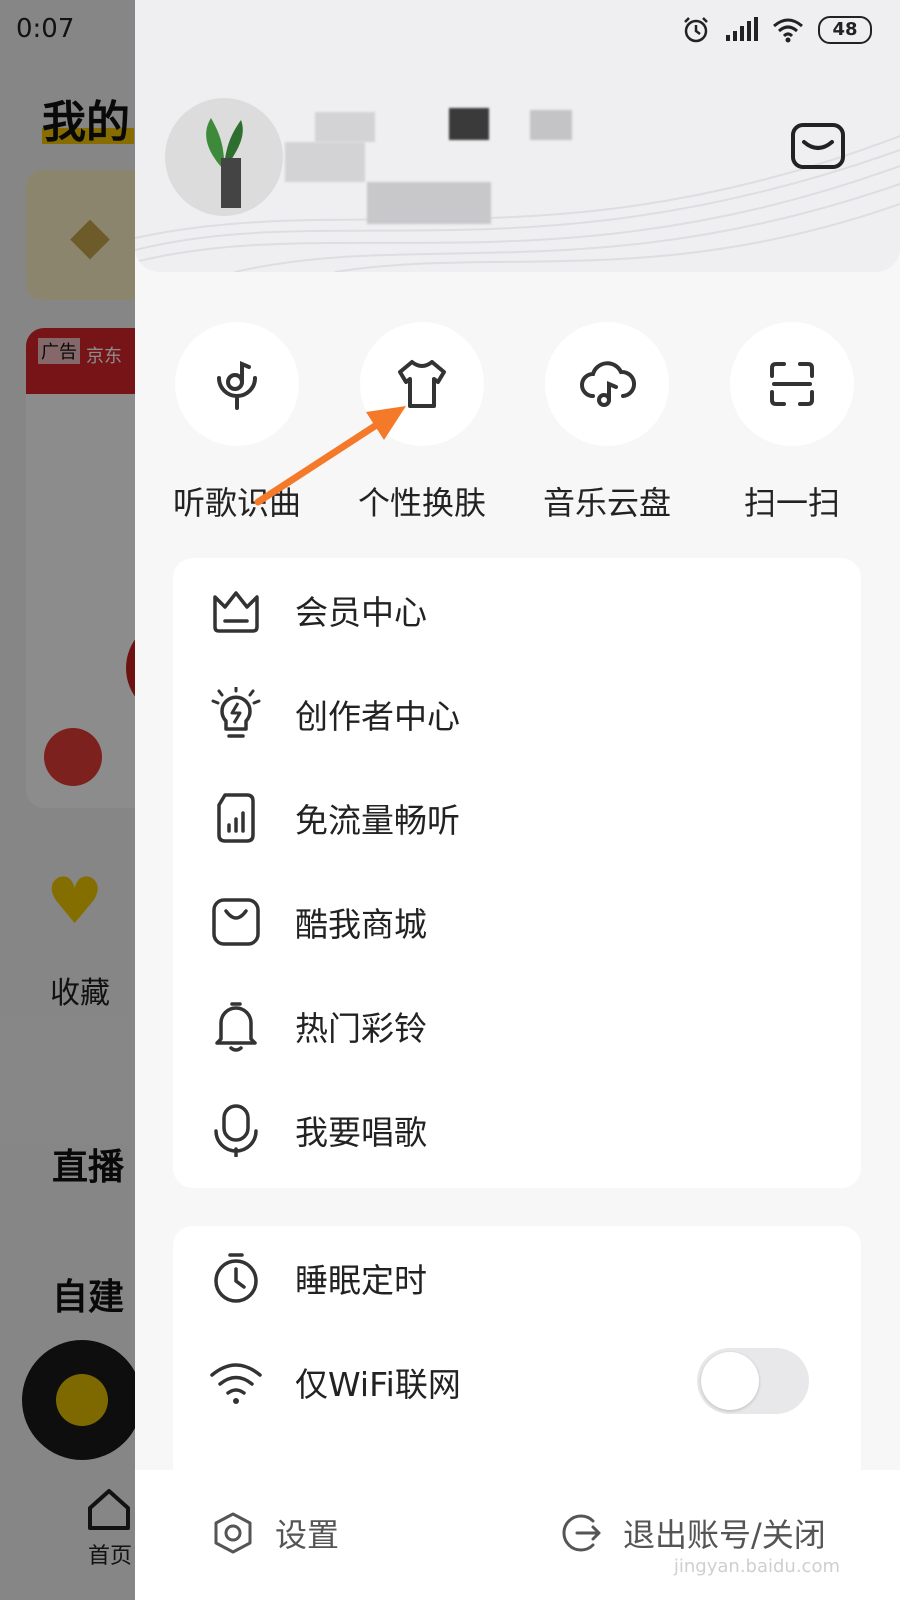 This screenshot has height=1600, width=900. I want to click on bell-icon, so click(236, 1027).